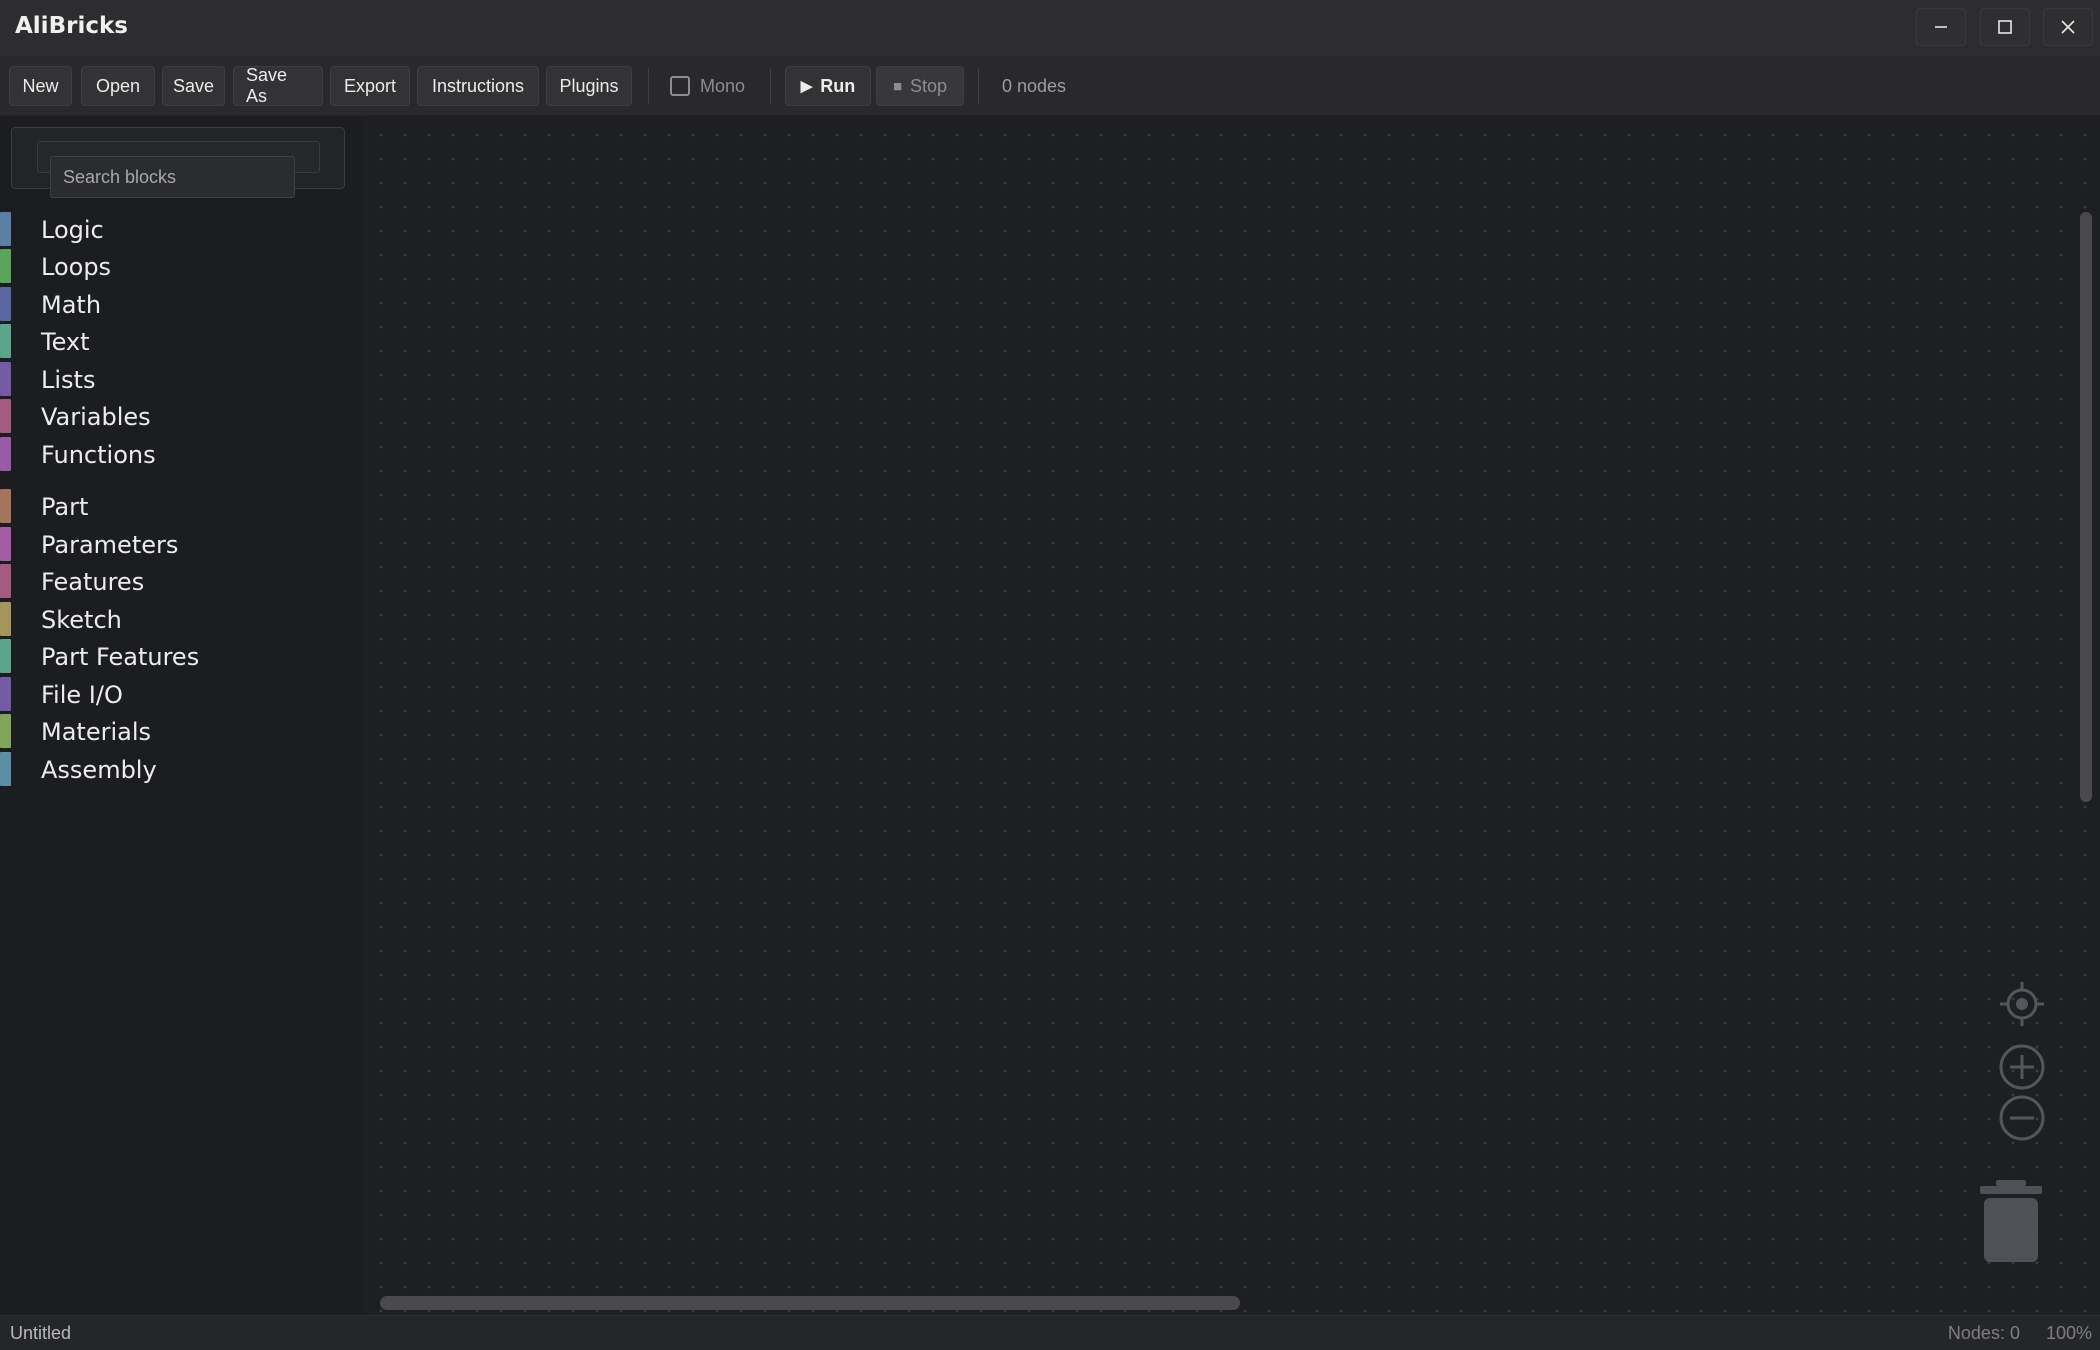  Describe the element at coordinates (71, 305) in the screenshot. I see `category-label: Math` at that location.